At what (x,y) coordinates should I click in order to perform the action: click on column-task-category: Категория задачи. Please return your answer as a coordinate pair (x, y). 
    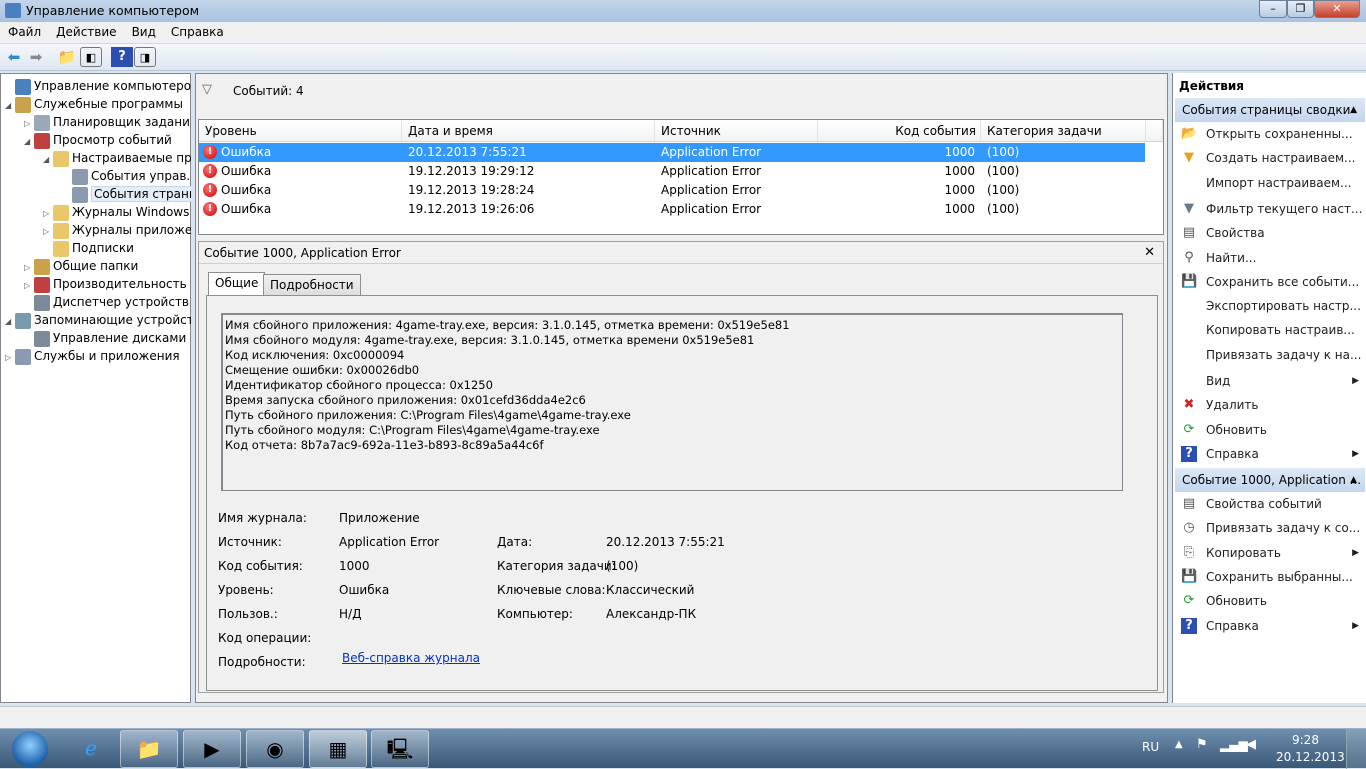
    Looking at the image, I should click on (1063, 131).